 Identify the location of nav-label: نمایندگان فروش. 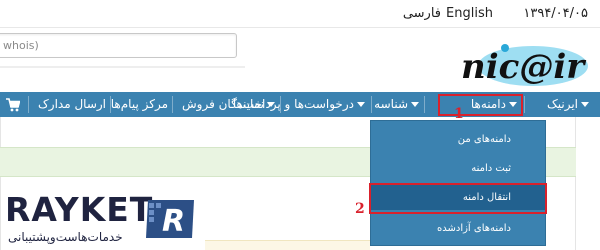
(223, 104).